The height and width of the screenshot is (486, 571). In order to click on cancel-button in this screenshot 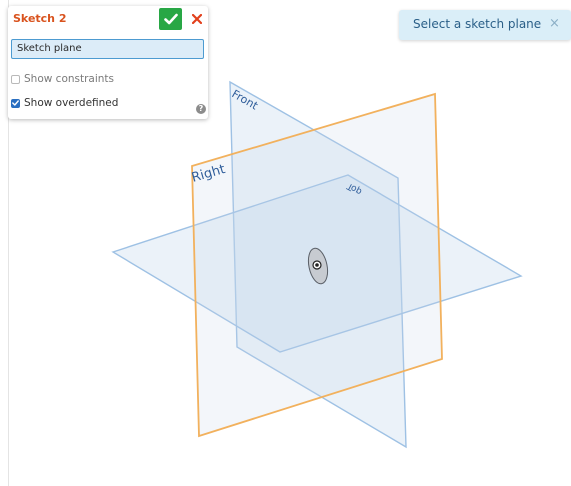, I will do `click(197, 19)`.